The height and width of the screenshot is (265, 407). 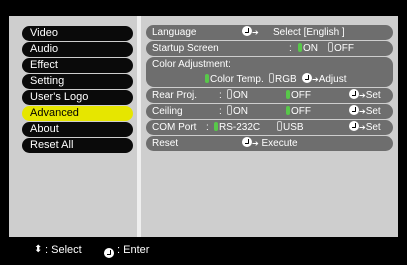 What do you see at coordinates (77, 129) in the screenshot?
I see `menu-item-about: About` at bounding box center [77, 129].